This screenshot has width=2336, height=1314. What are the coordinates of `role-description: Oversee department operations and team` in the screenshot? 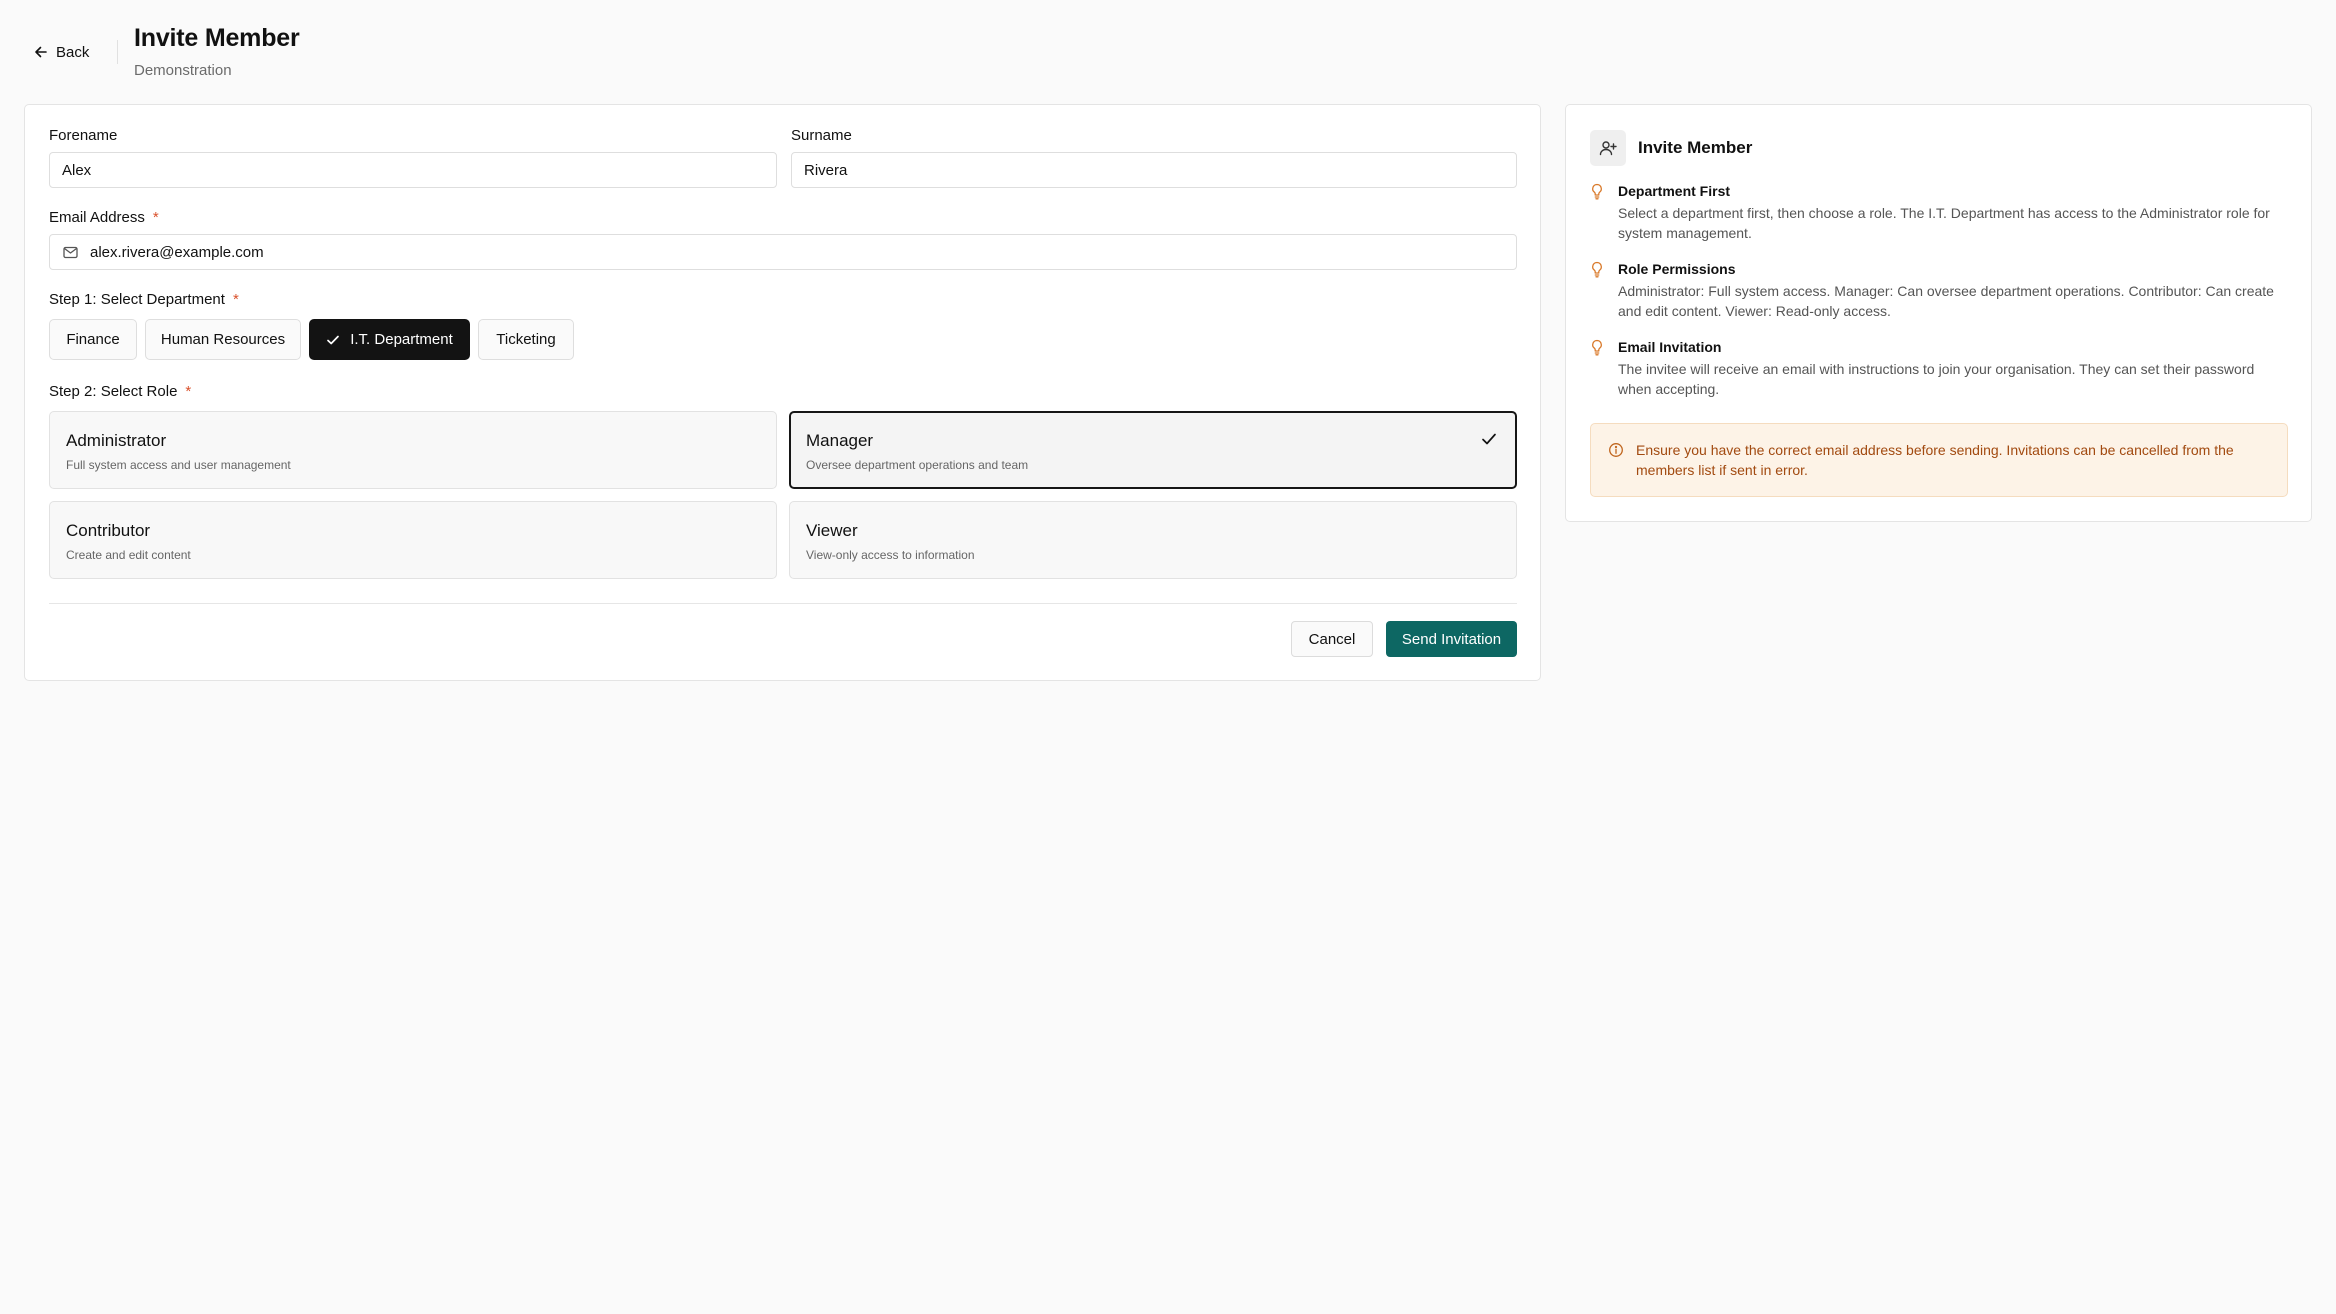 It's located at (917, 465).